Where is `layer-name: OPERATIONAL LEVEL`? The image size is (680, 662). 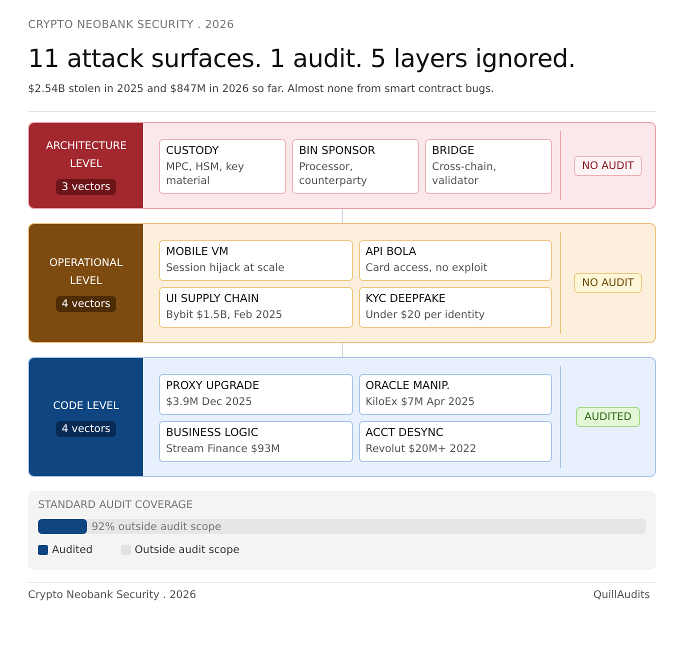
layer-name: OPERATIONAL LEVEL is located at coordinates (86, 272).